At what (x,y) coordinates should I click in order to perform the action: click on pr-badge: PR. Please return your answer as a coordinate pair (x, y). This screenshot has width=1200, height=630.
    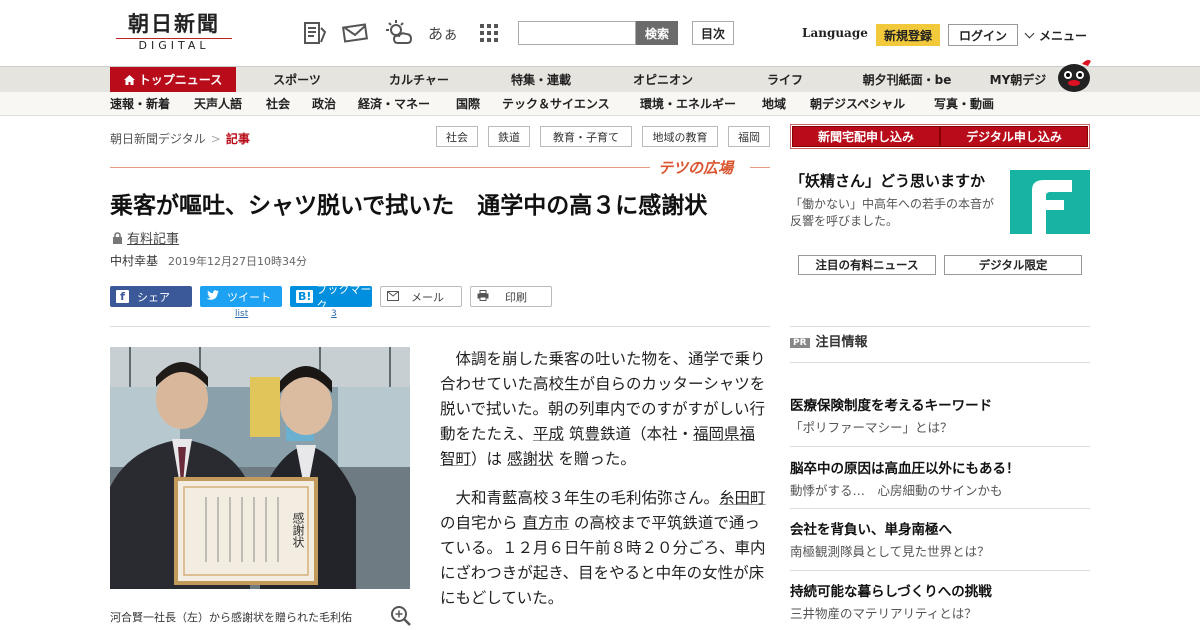
    Looking at the image, I should click on (800, 343).